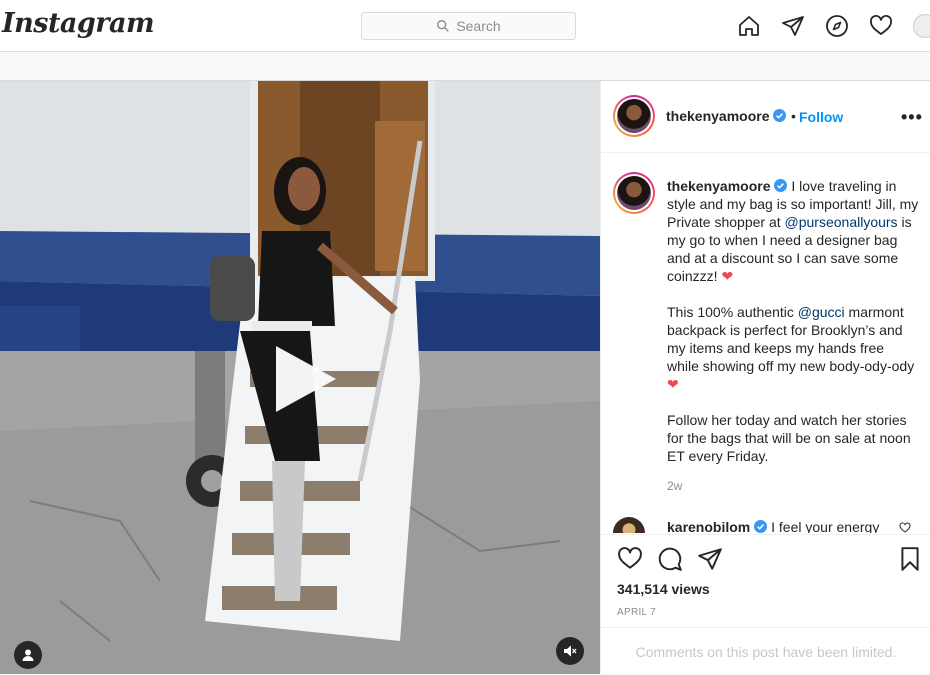 Image resolution: width=930 pixels, height=675 pixels. Describe the element at coordinates (912, 117) in the screenshot. I see `more-options-button: •••` at that location.